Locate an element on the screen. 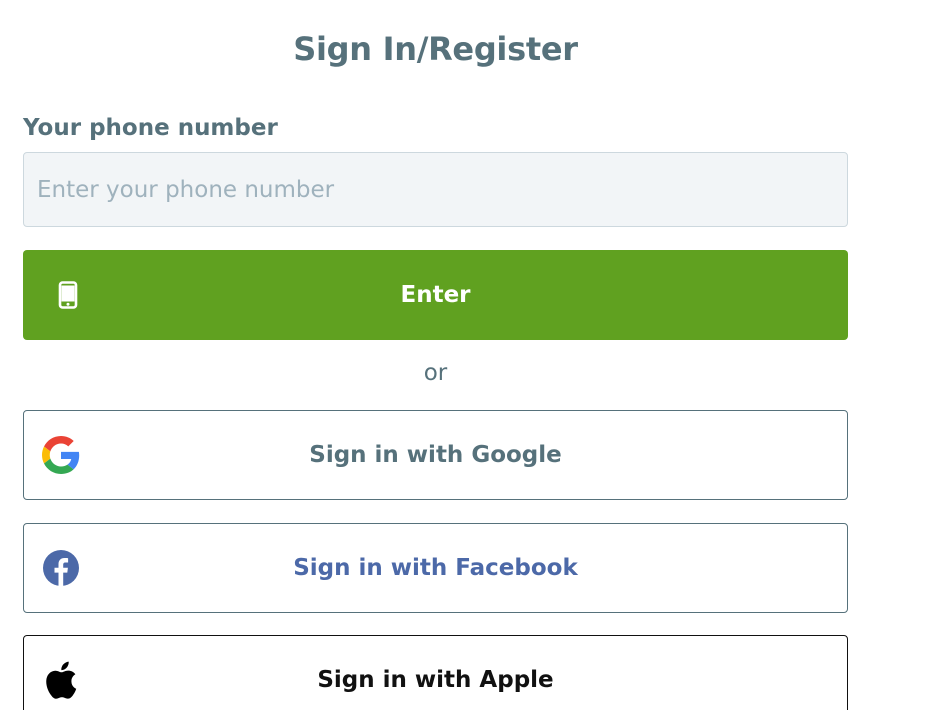  facebook-sign-in-label: Sign in with Facebook is located at coordinates (435, 568).